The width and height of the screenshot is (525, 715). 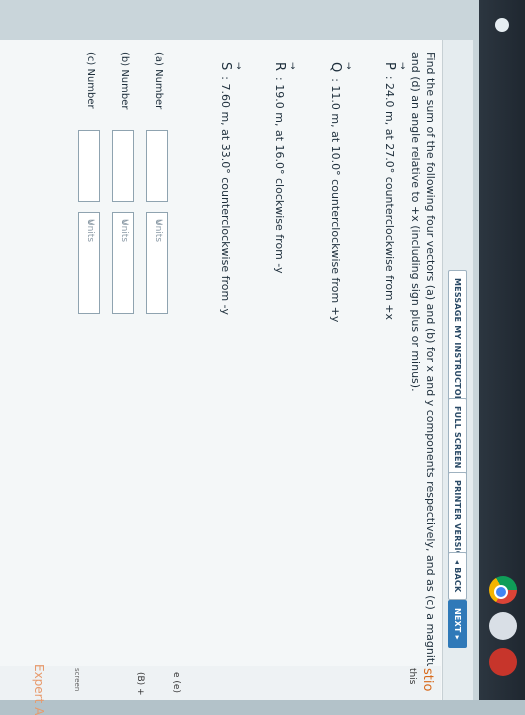 I want to click on vector-s-name: S, so click(x=225, y=66).